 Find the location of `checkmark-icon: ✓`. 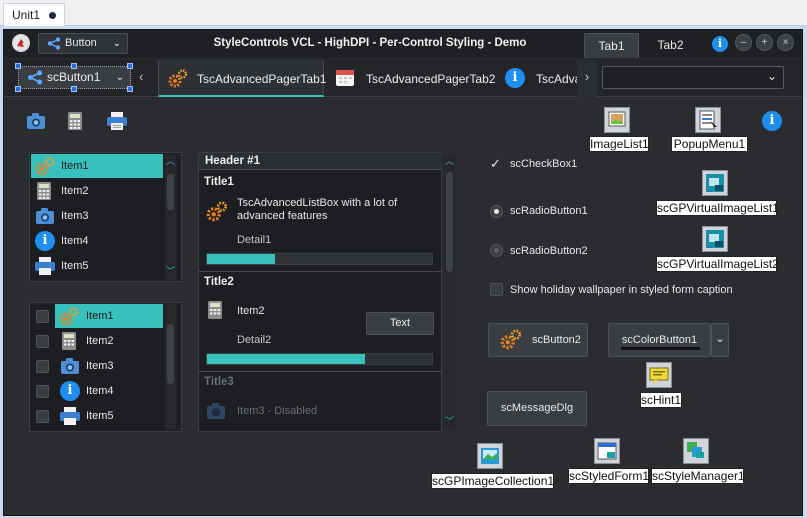

checkmark-icon: ✓ is located at coordinates (495, 164).